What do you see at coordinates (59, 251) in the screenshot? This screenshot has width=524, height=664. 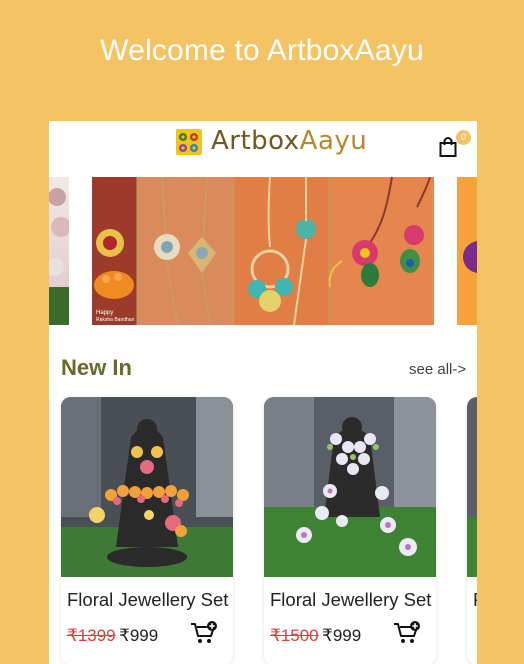 I see `banner-slide-previous` at bounding box center [59, 251].